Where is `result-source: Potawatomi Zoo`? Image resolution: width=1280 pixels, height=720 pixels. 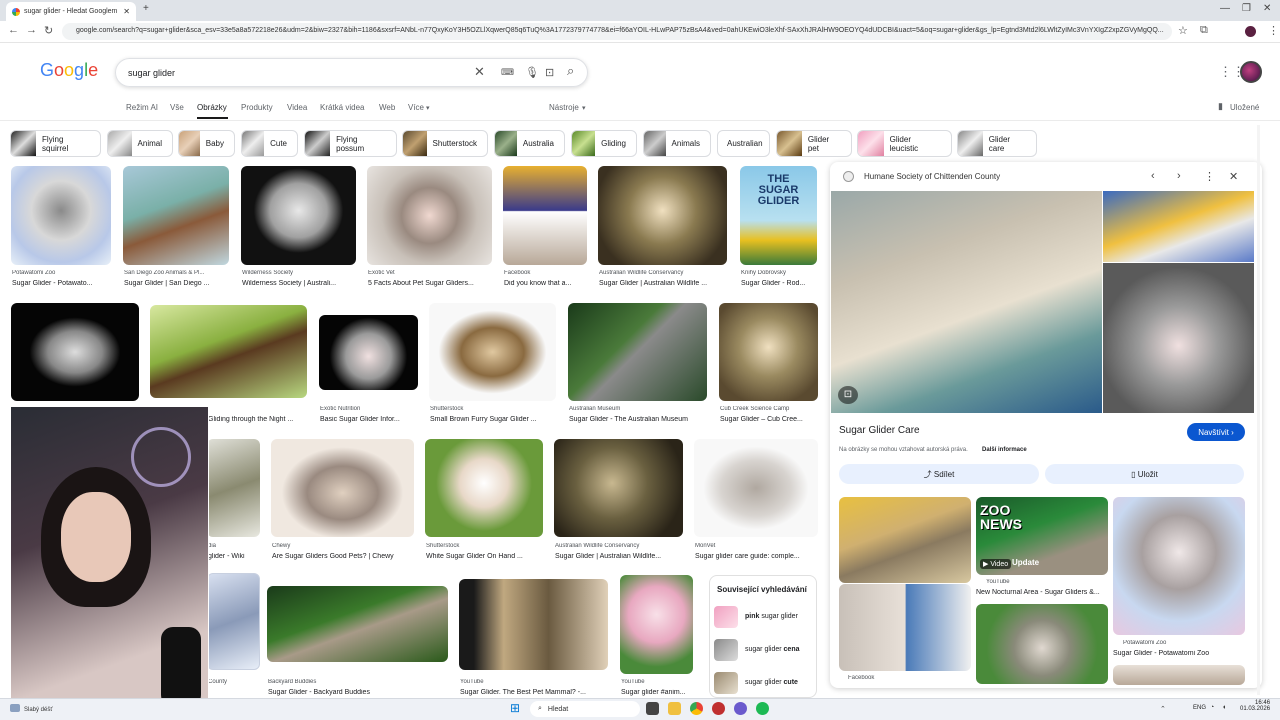
result-source: Potawatomi Zoo is located at coordinates (61, 273).